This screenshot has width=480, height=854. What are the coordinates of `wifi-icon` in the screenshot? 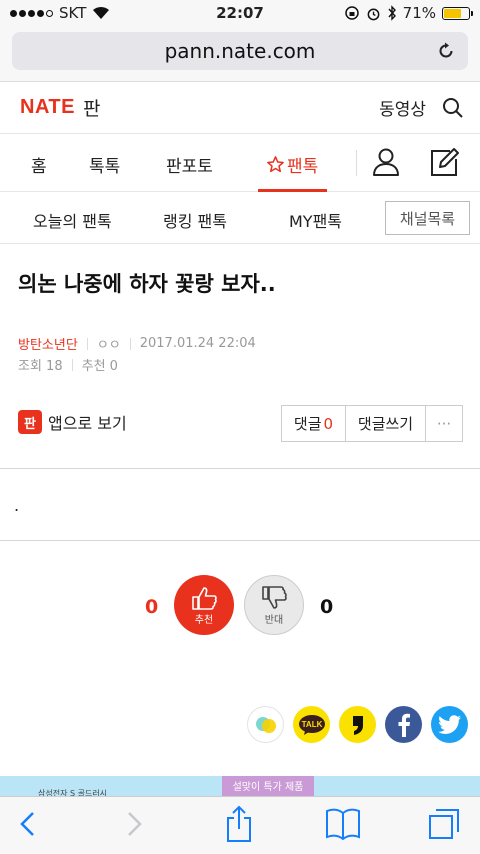 It's located at (101, 12).